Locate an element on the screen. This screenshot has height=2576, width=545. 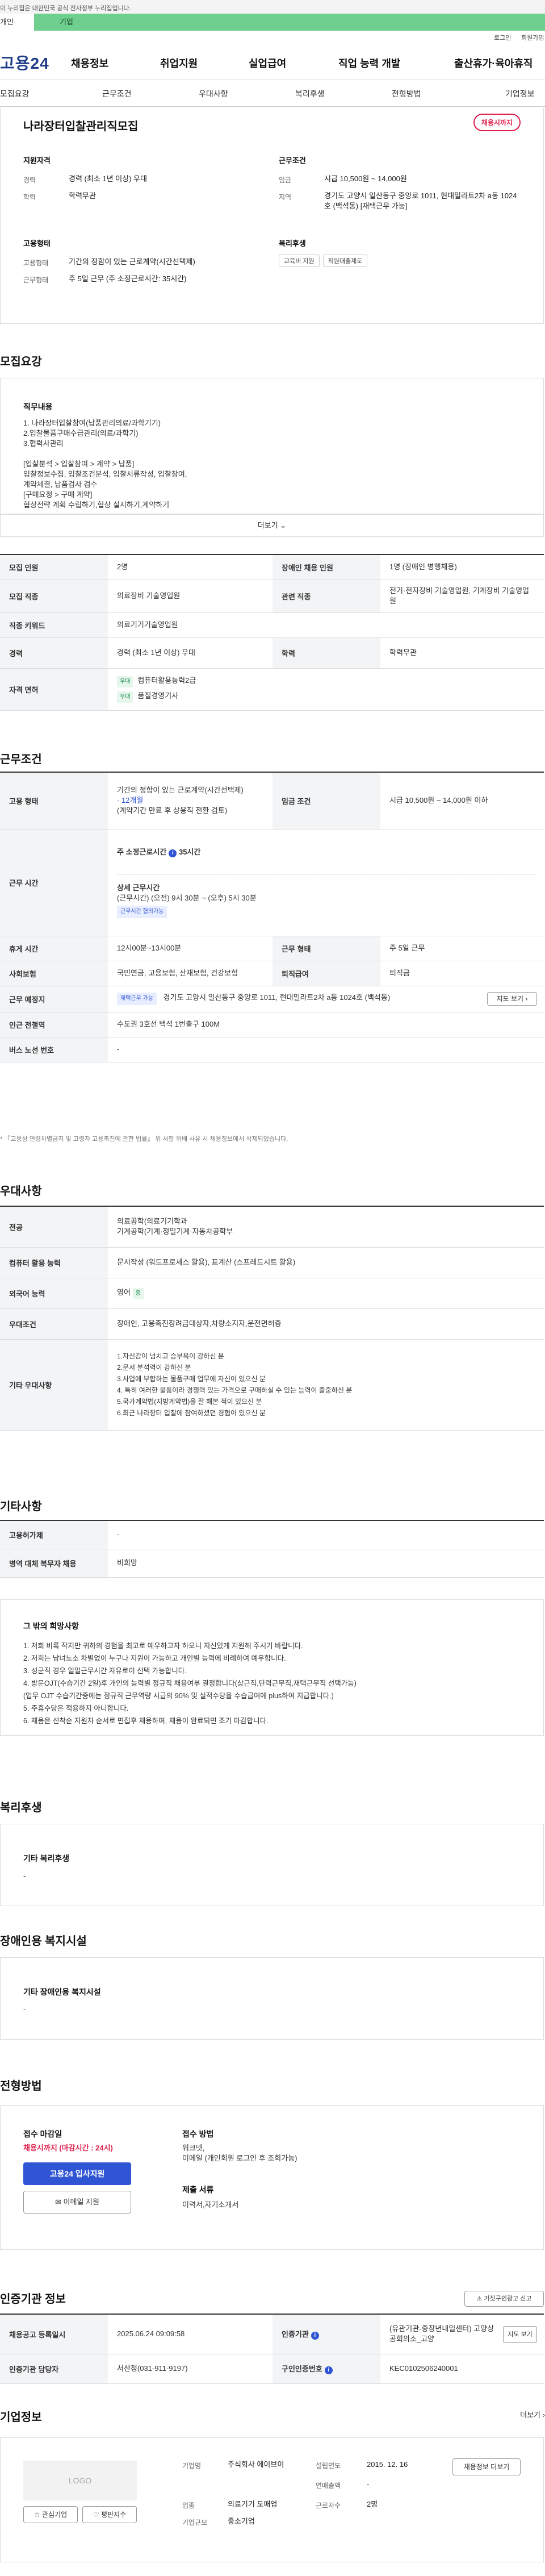
table-row: 모집 인원 2명 장애인 채용 인원 1명 (장애인 병행채용) is located at coordinates (272, 567).